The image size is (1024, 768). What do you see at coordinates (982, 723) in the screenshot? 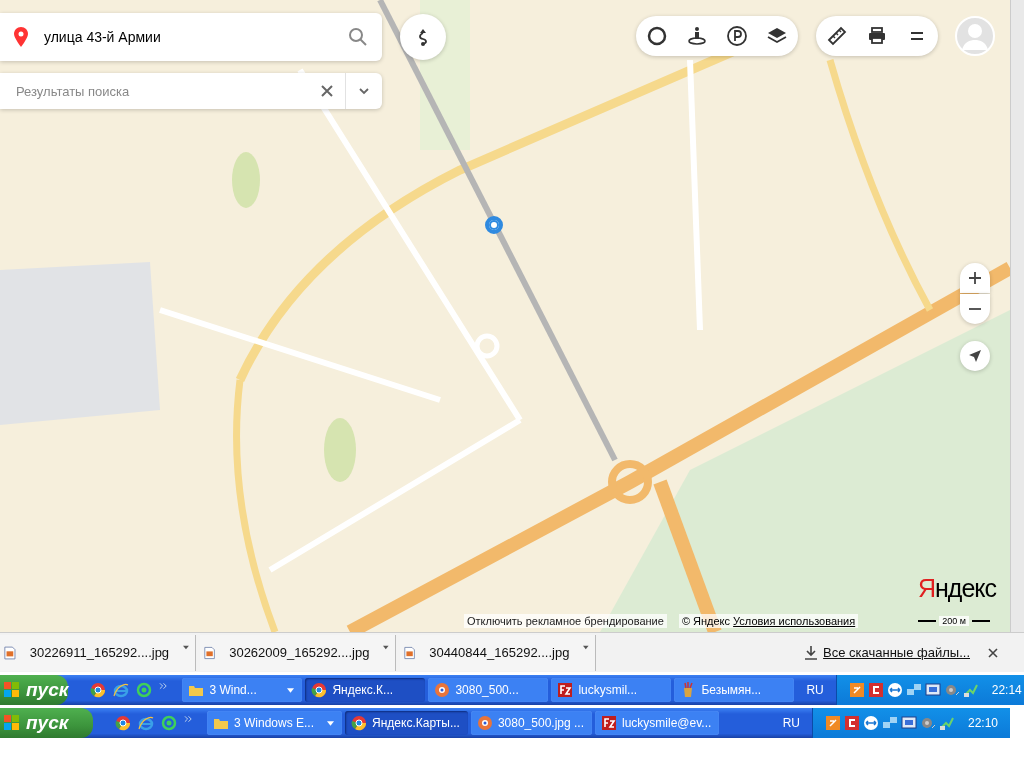
I see `clock: 22:10` at bounding box center [982, 723].